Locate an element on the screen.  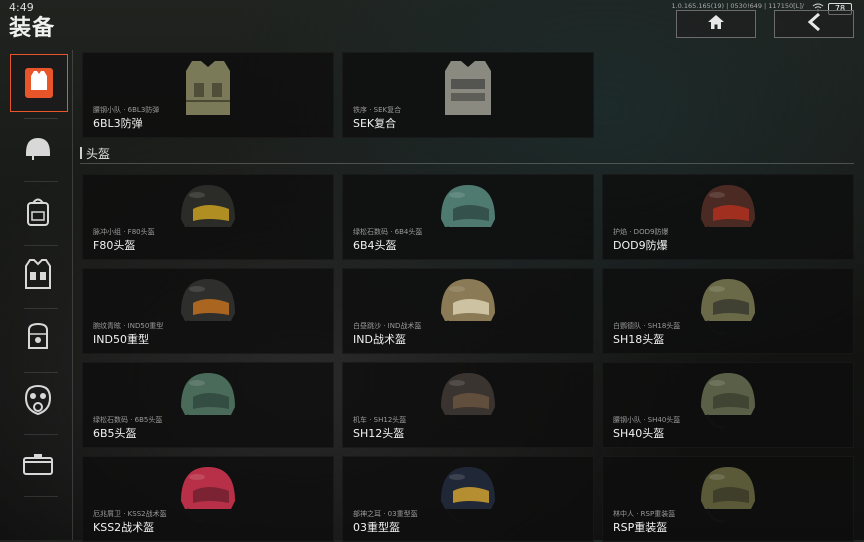
helmet-card: 护焰 · DOD9防爆 DOD9防爆 is located at coordinates (728, 217).